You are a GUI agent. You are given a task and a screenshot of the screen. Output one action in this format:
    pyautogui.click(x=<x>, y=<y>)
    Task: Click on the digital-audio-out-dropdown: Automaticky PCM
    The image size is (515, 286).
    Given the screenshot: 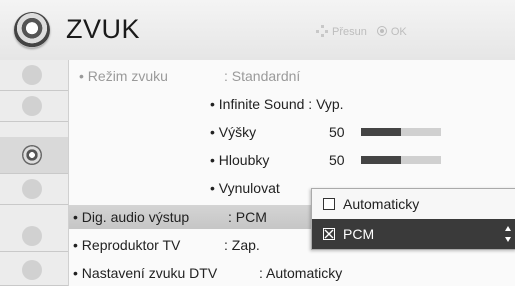 What is the action you would take?
    pyautogui.click(x=413, y=219)
    